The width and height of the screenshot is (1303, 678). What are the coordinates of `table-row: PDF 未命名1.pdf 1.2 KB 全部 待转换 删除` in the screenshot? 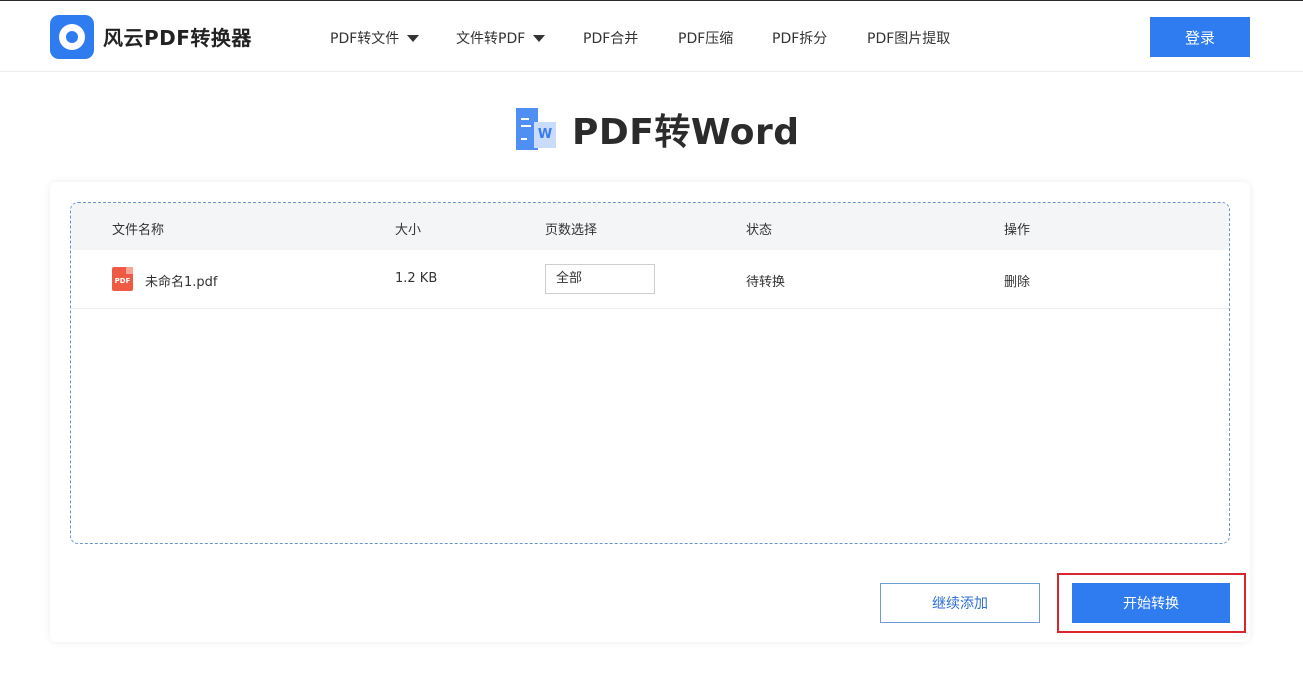 It's located at (650, 279).